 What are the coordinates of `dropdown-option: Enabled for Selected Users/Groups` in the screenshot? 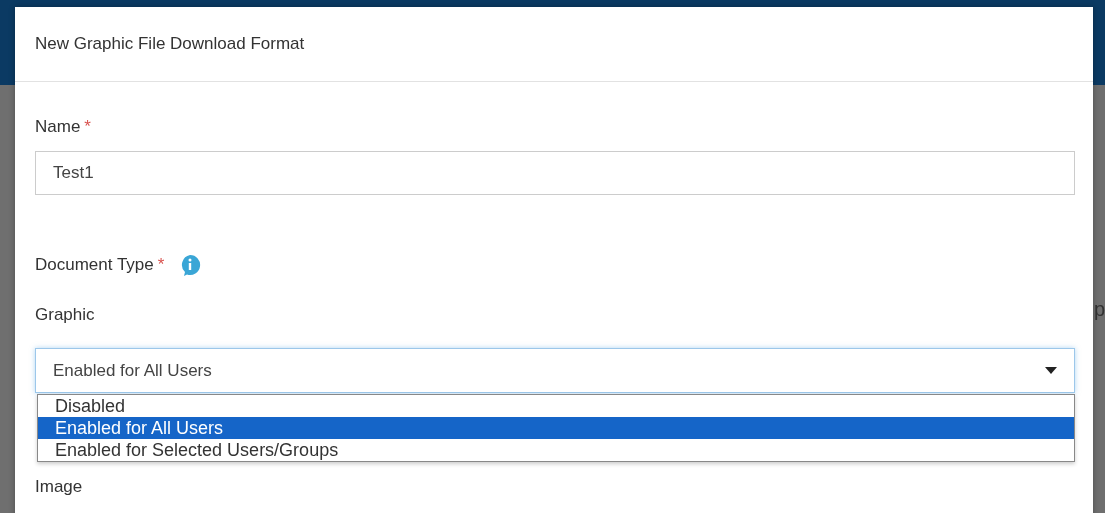 It's located at (556, 450).